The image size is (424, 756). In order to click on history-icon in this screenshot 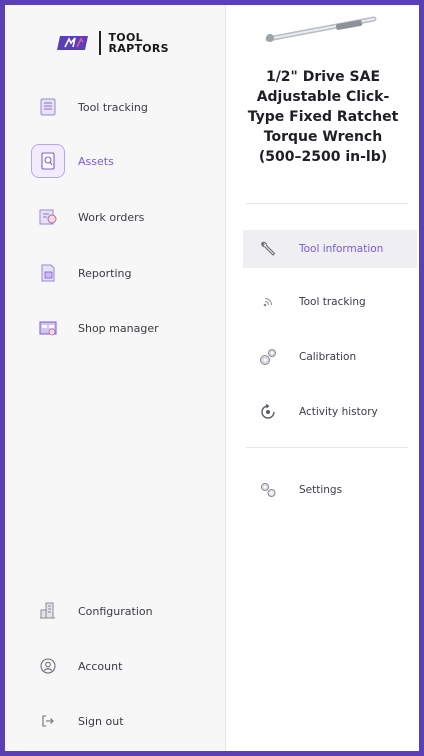, I will do `click(268, 412)`.